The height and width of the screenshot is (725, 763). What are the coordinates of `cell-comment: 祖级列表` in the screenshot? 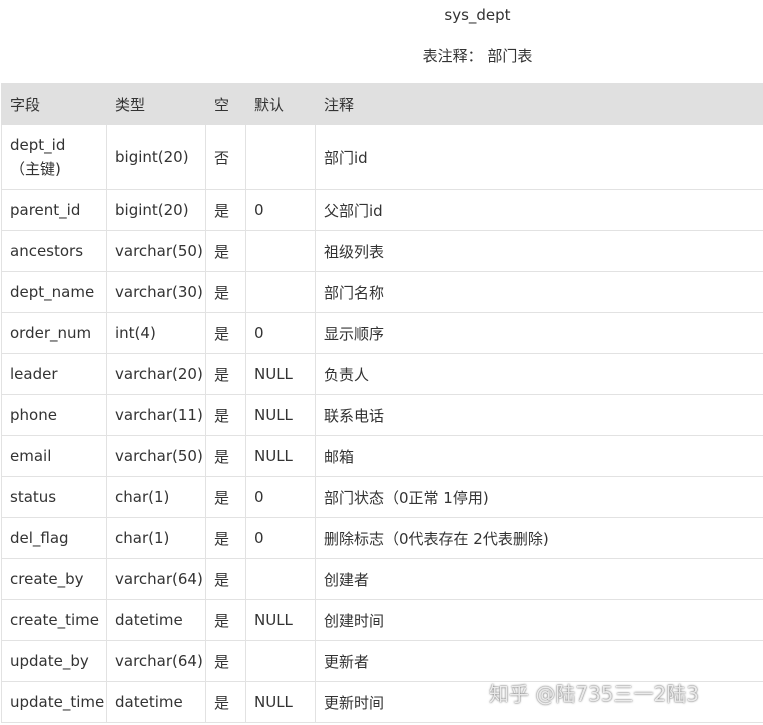 It's located at (539, 251).